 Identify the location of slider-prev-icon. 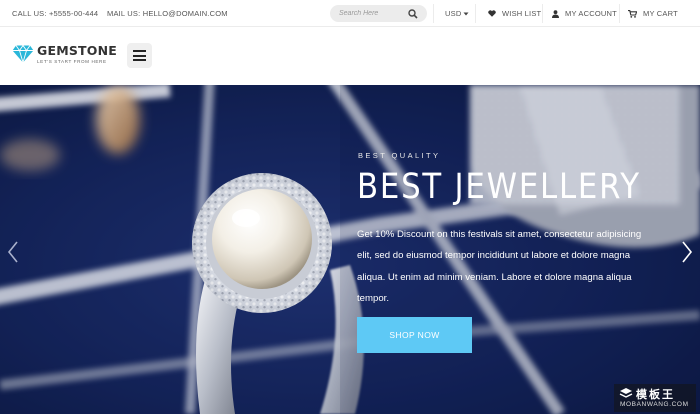
(13, 252).